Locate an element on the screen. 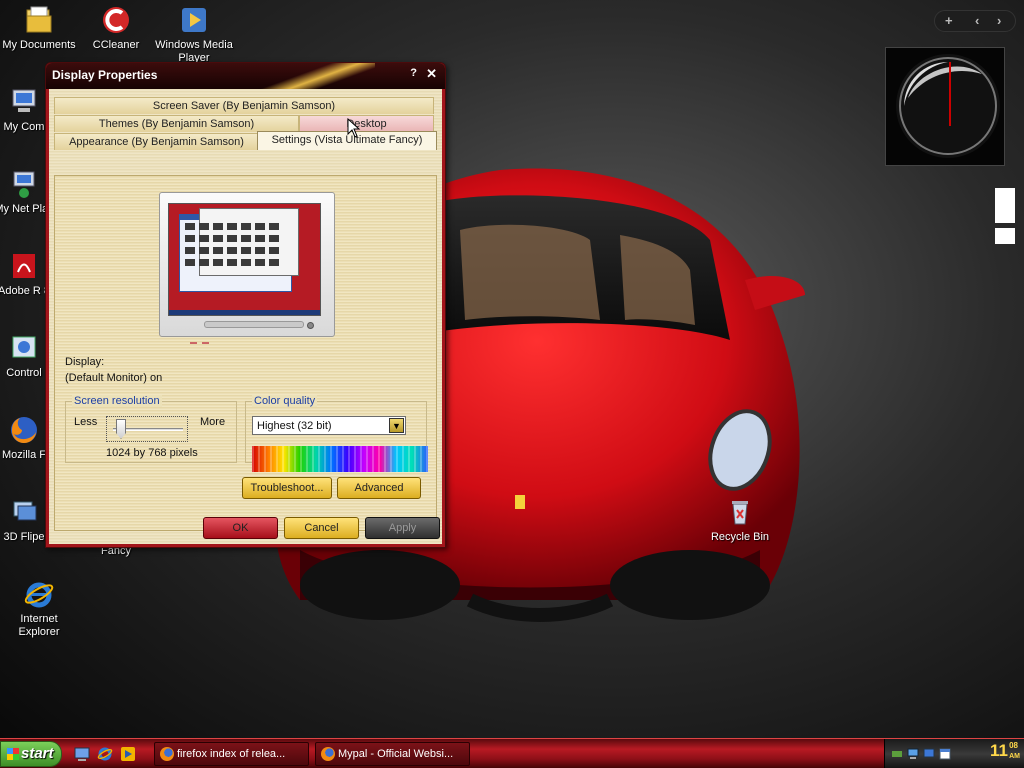 The image size is (1024, 768). desktop-icon-ccleaner: CCleaner is located at coordinates (116, 28).